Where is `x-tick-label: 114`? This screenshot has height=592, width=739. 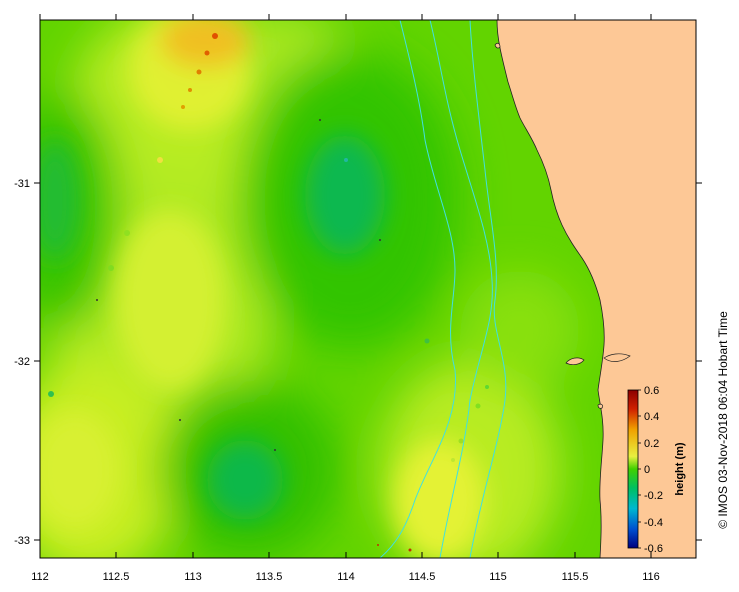 x-tick-label: 114 is located at coordinates (346, 577).